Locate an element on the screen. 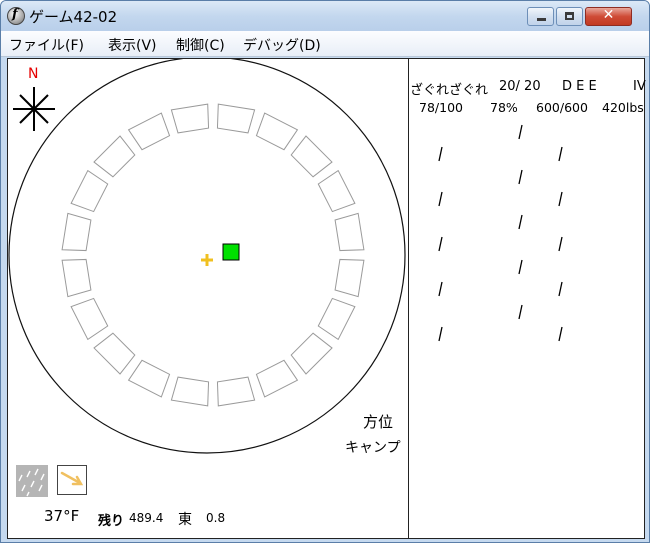  title-bar: f ゲーム42-02 ✕ is located at coordinates (325, 16).